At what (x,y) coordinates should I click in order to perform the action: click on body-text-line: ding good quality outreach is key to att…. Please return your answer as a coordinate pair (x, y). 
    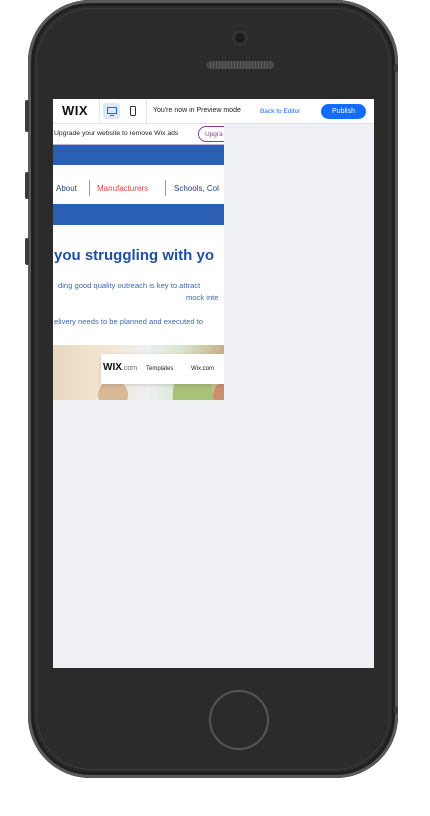
    Looking at the image, I should click on (129, 285).